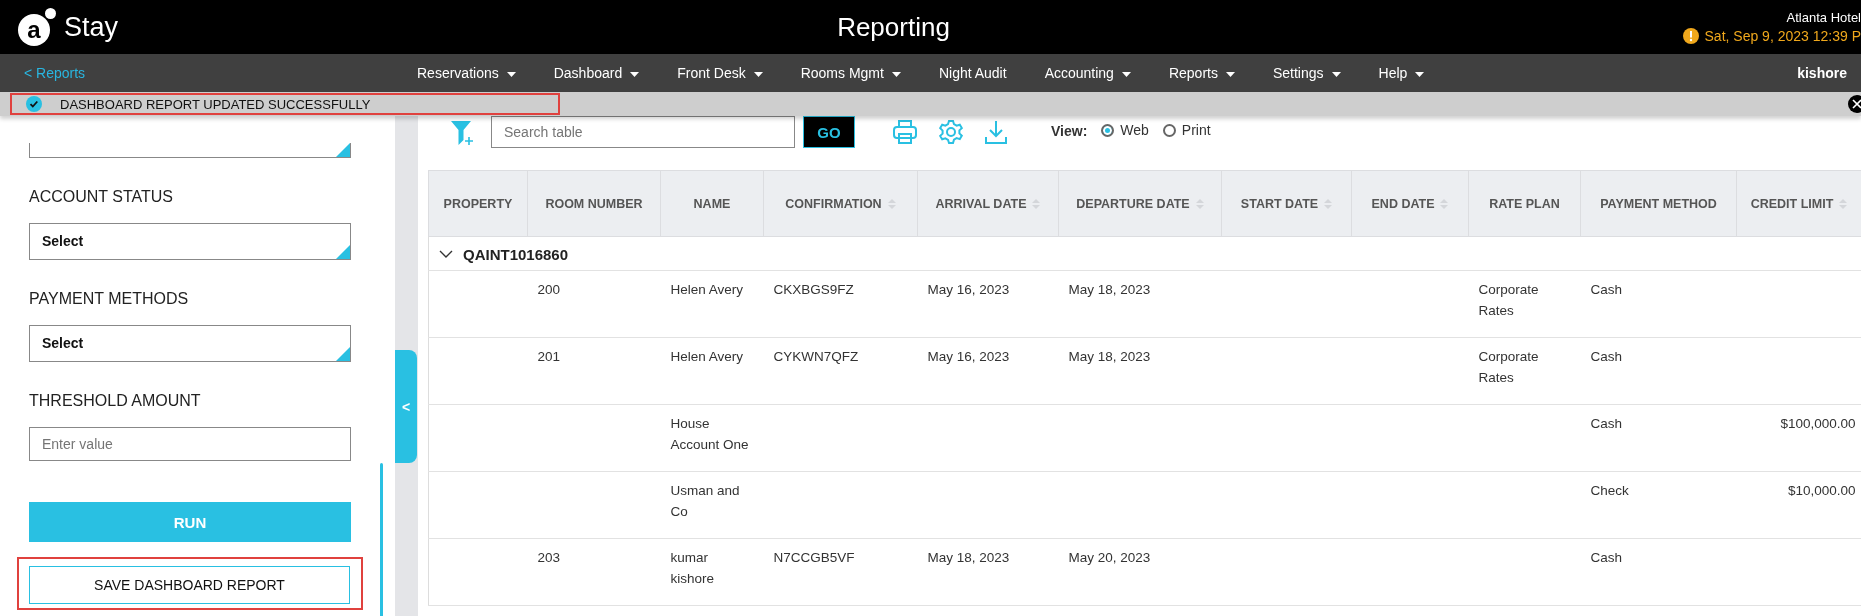 This screenshot has width=1861, height=616. Describe the element at coordinates (643, 132) in the screenshot. I see `search-field: Search table` at that location.